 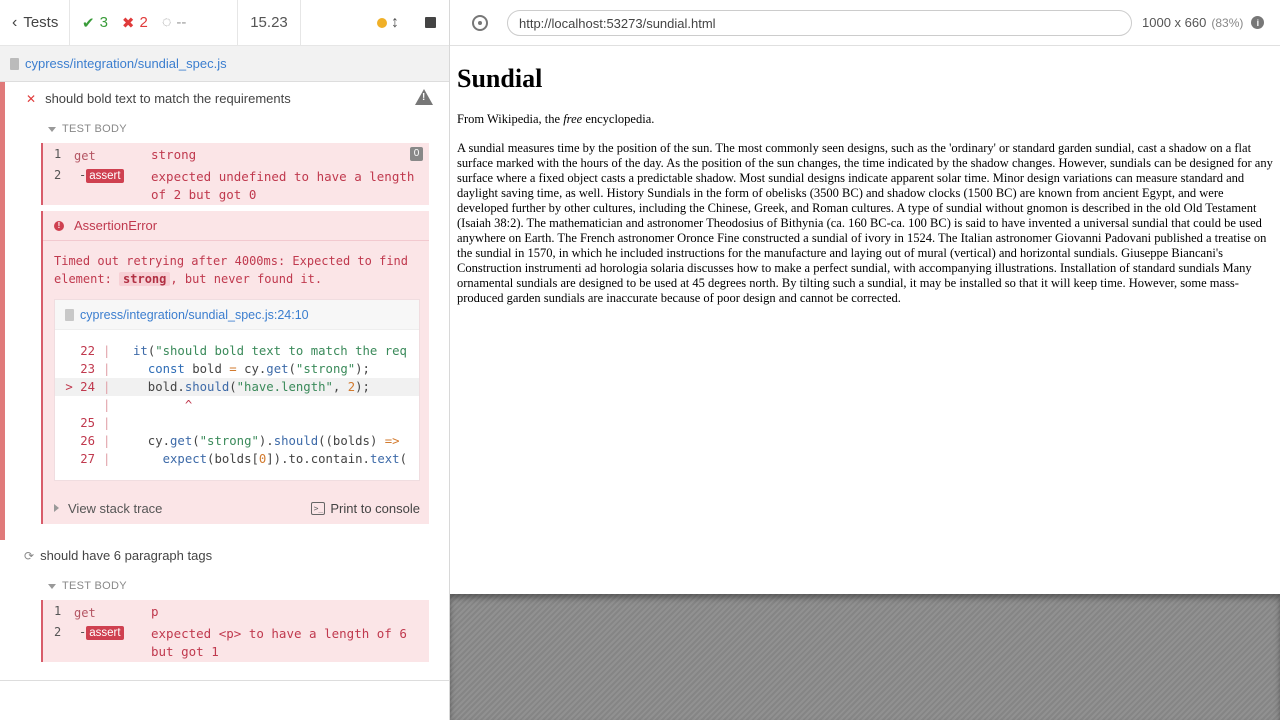 What do you see at coordinates (145, 279) in the screenshot?
I see `error-code-tag: strong` at bounding box center [145, 279].